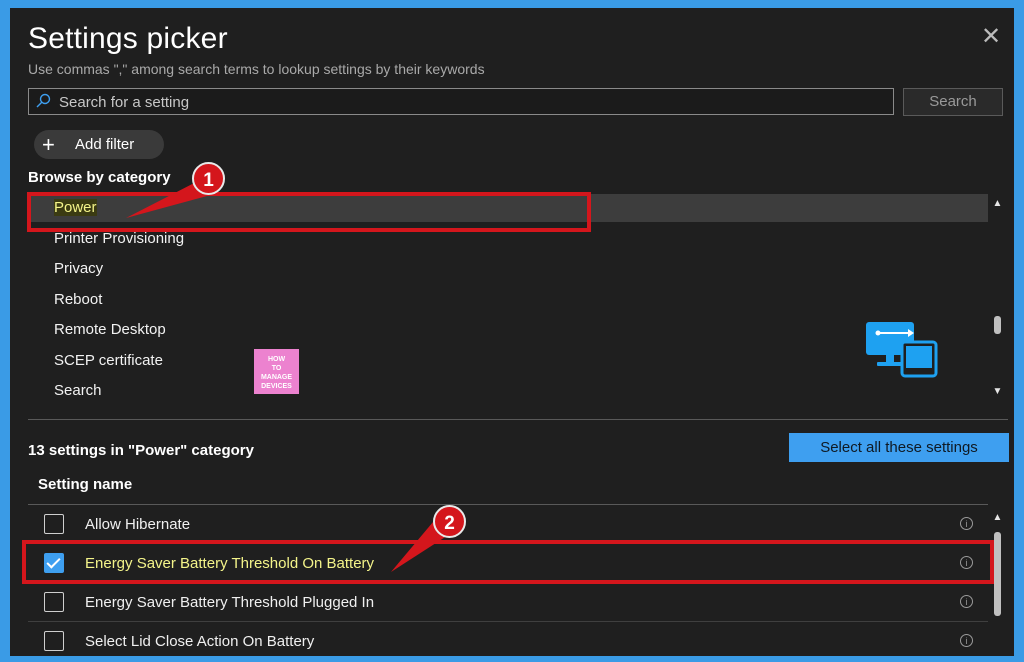  I want to click on header-divider, so click(508, 504).